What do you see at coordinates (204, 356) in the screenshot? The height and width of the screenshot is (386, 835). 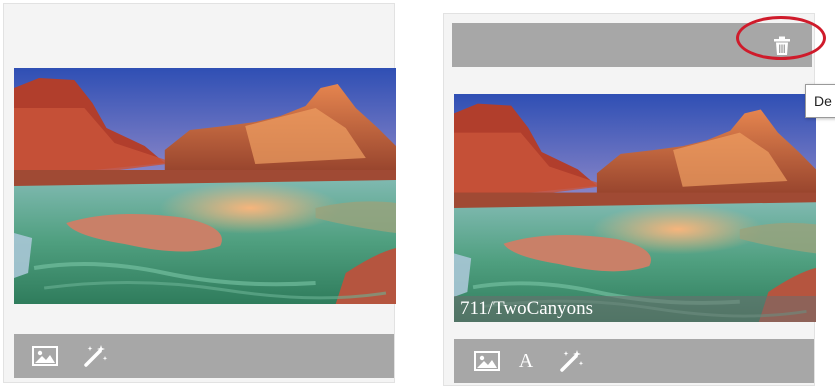 I see `card-toolbar` at bounding box center [204, 356].